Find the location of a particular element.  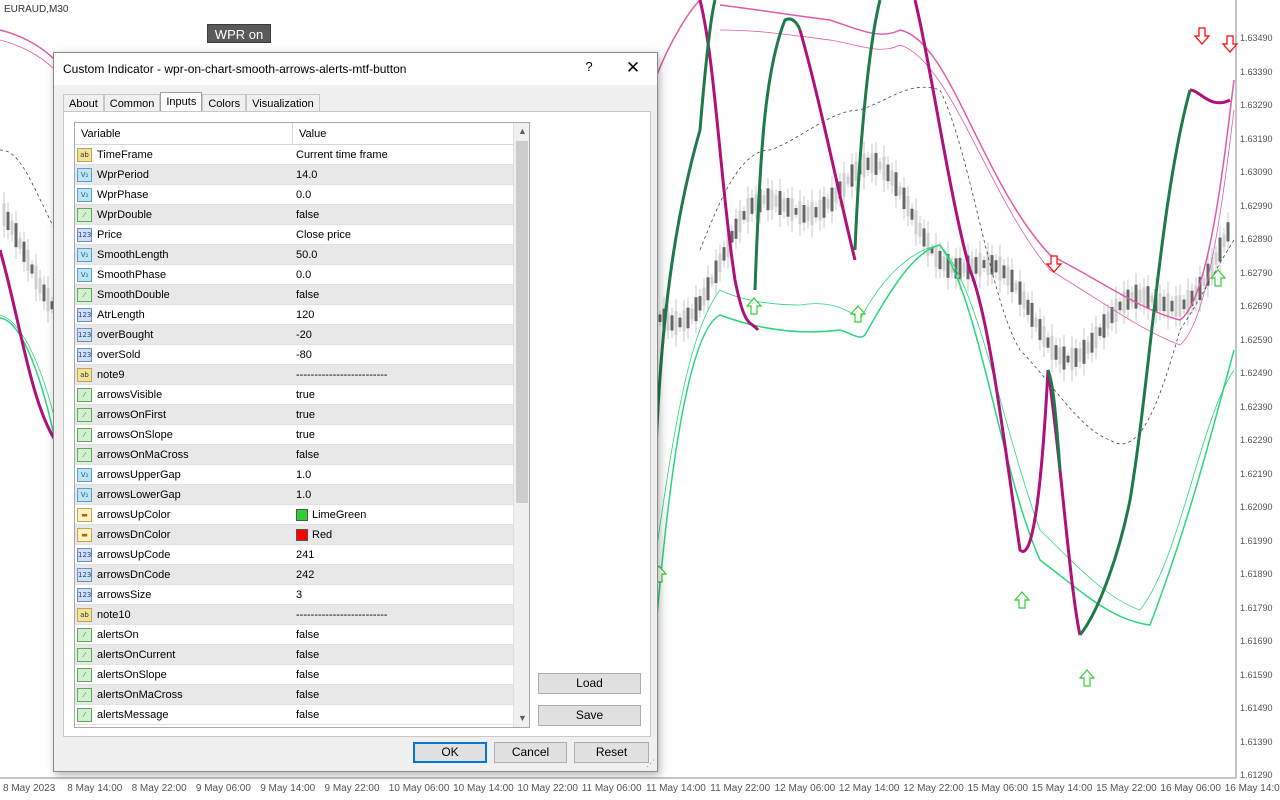

input-value-cell: 120 is located at coordinates (303, 314).